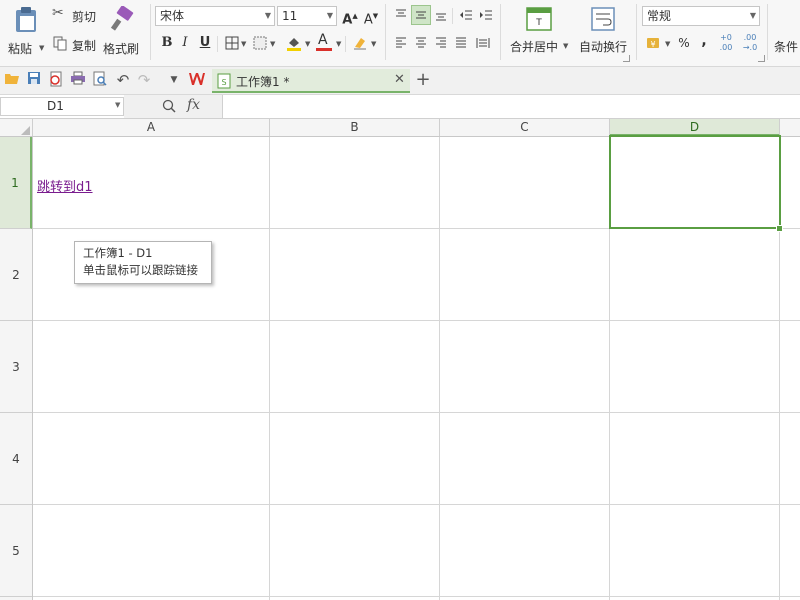 The height and width of the screenshot is (600, 800). I want to click on fill-color-icon, so click(294, 43).